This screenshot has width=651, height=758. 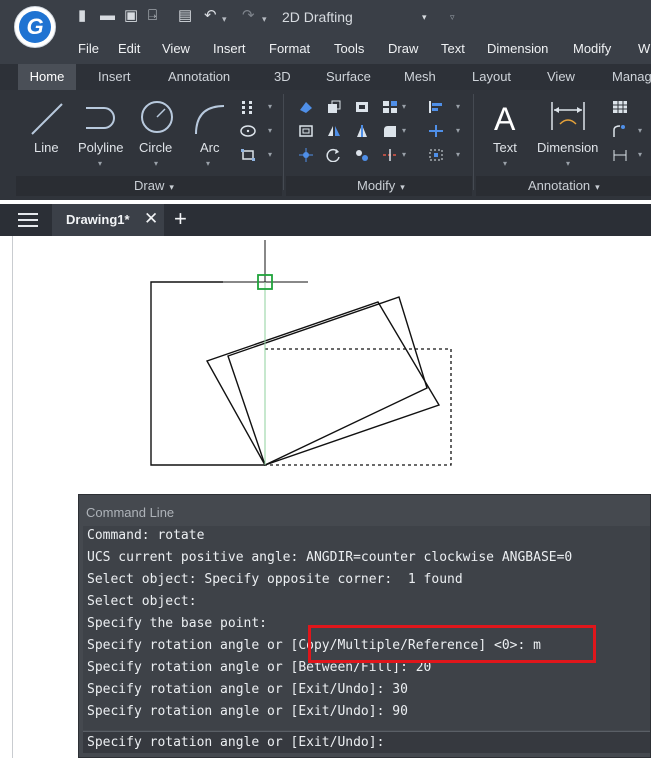 What do you see at coordinates (107, 16) in the screenshot?
I see `open-folder-icon: ▬` at bounding box center [107, 16].